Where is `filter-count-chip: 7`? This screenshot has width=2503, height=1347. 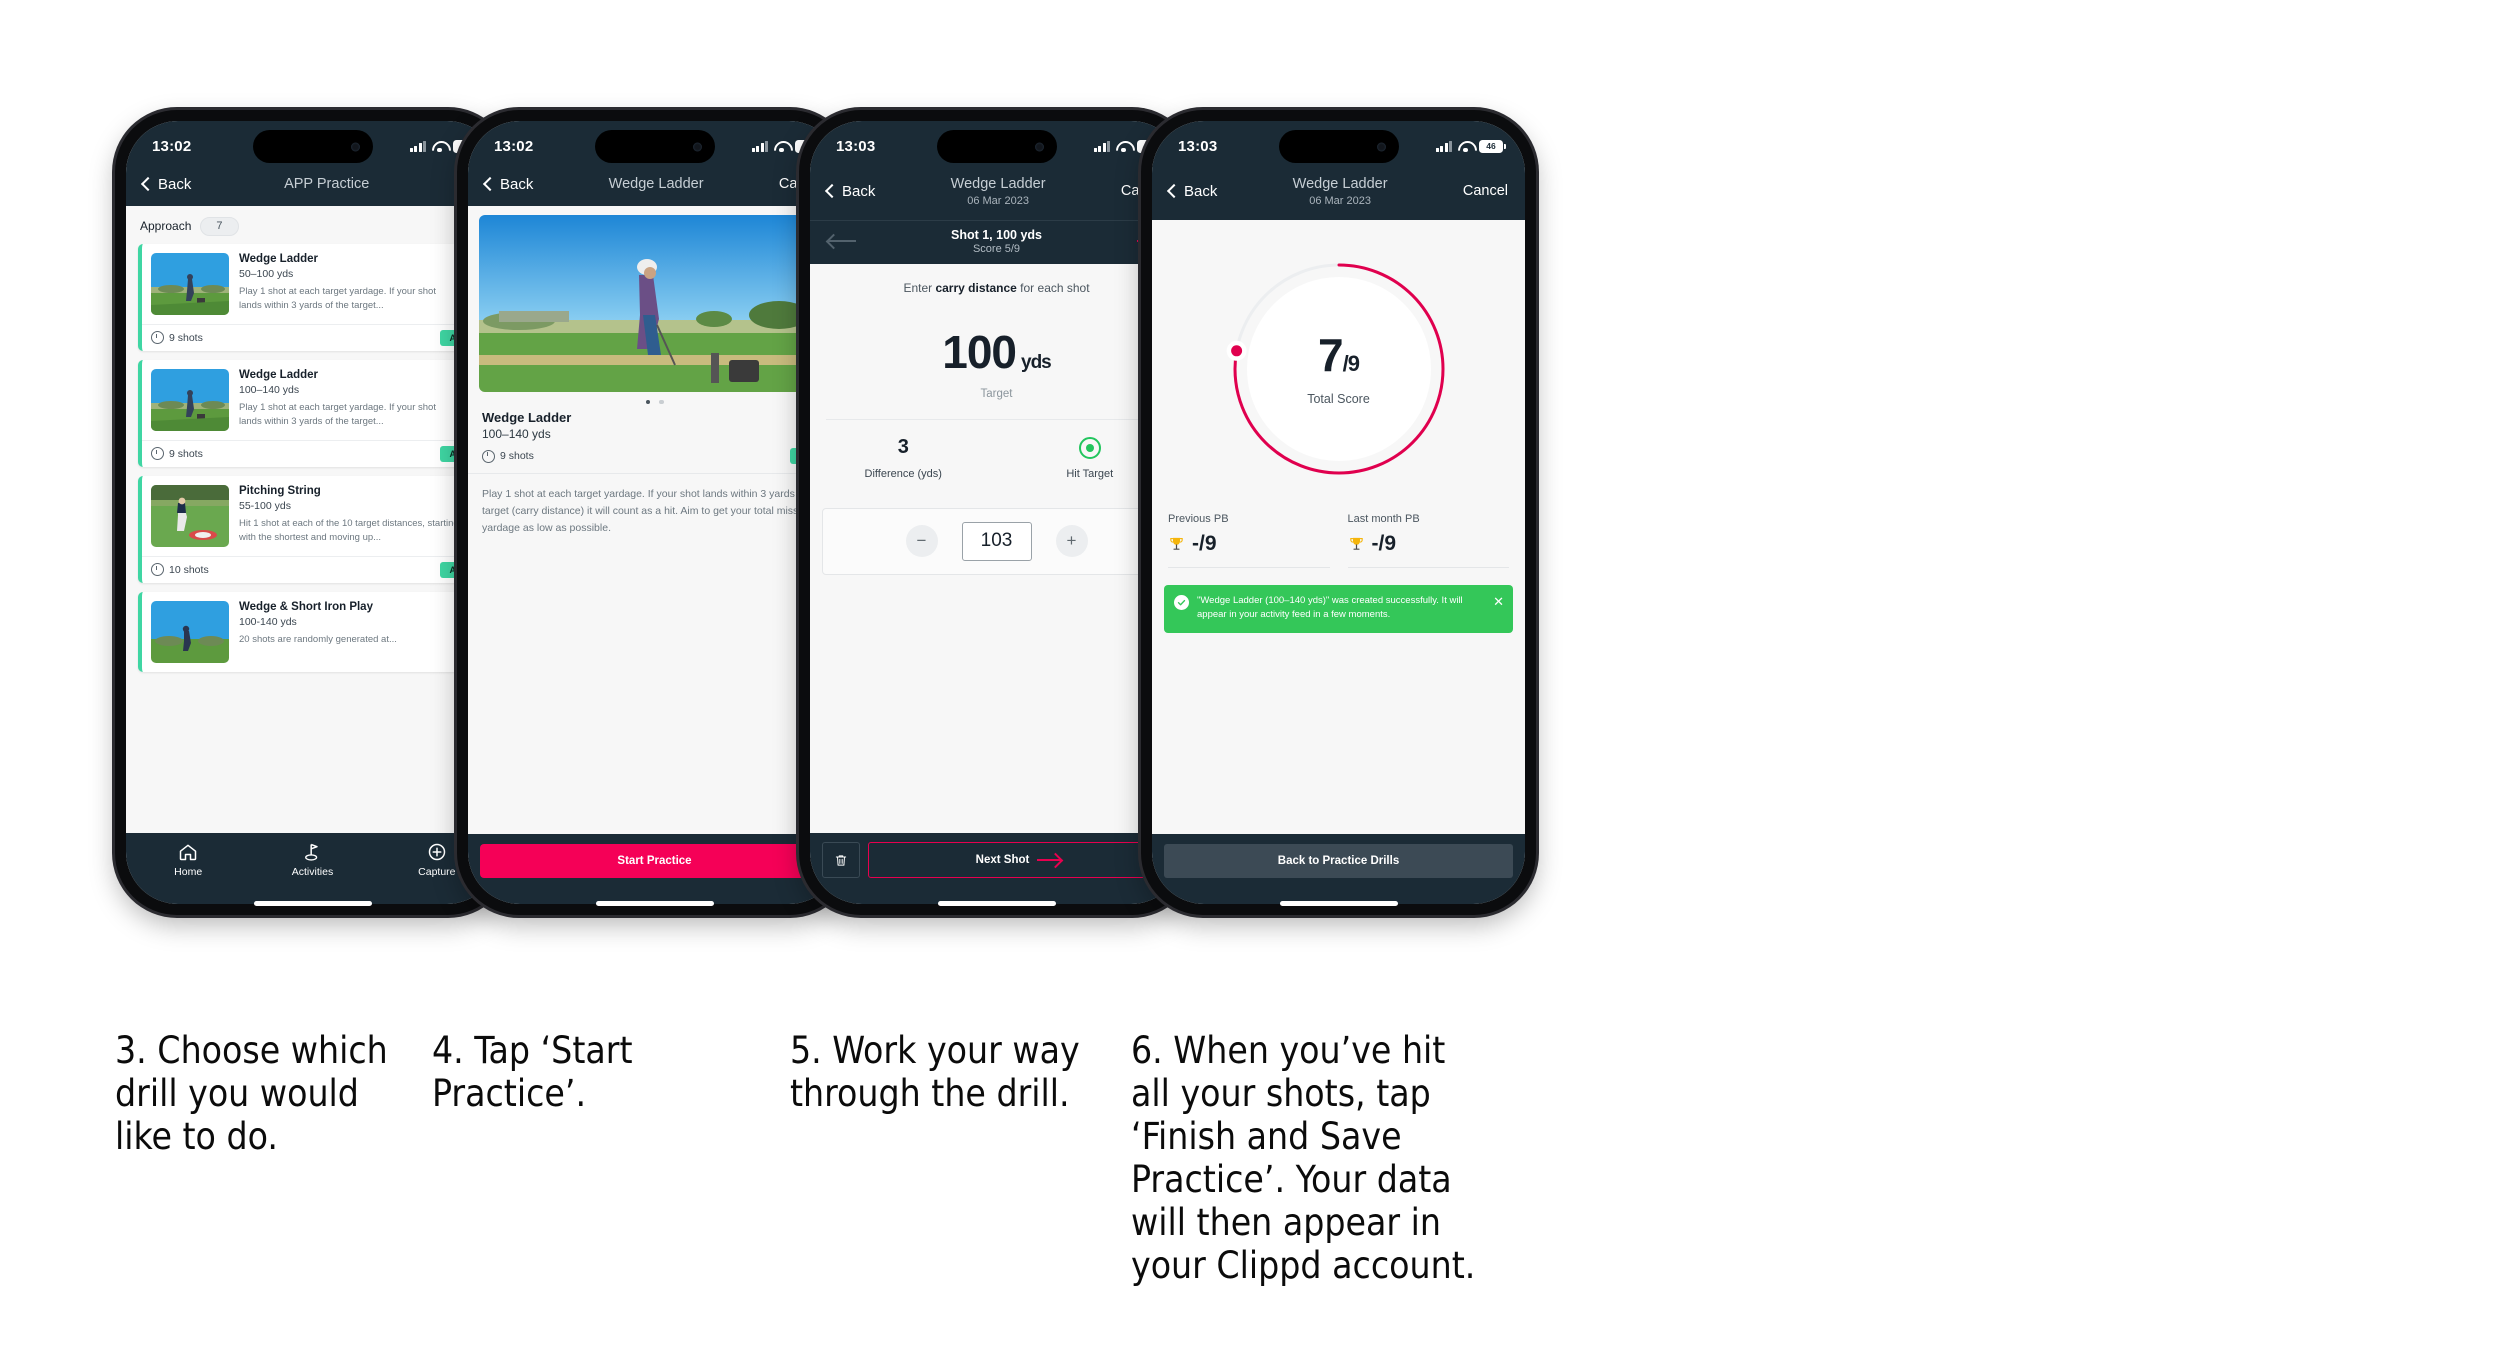
filter-count-chip: 7 is located at coordinates (219, 226).